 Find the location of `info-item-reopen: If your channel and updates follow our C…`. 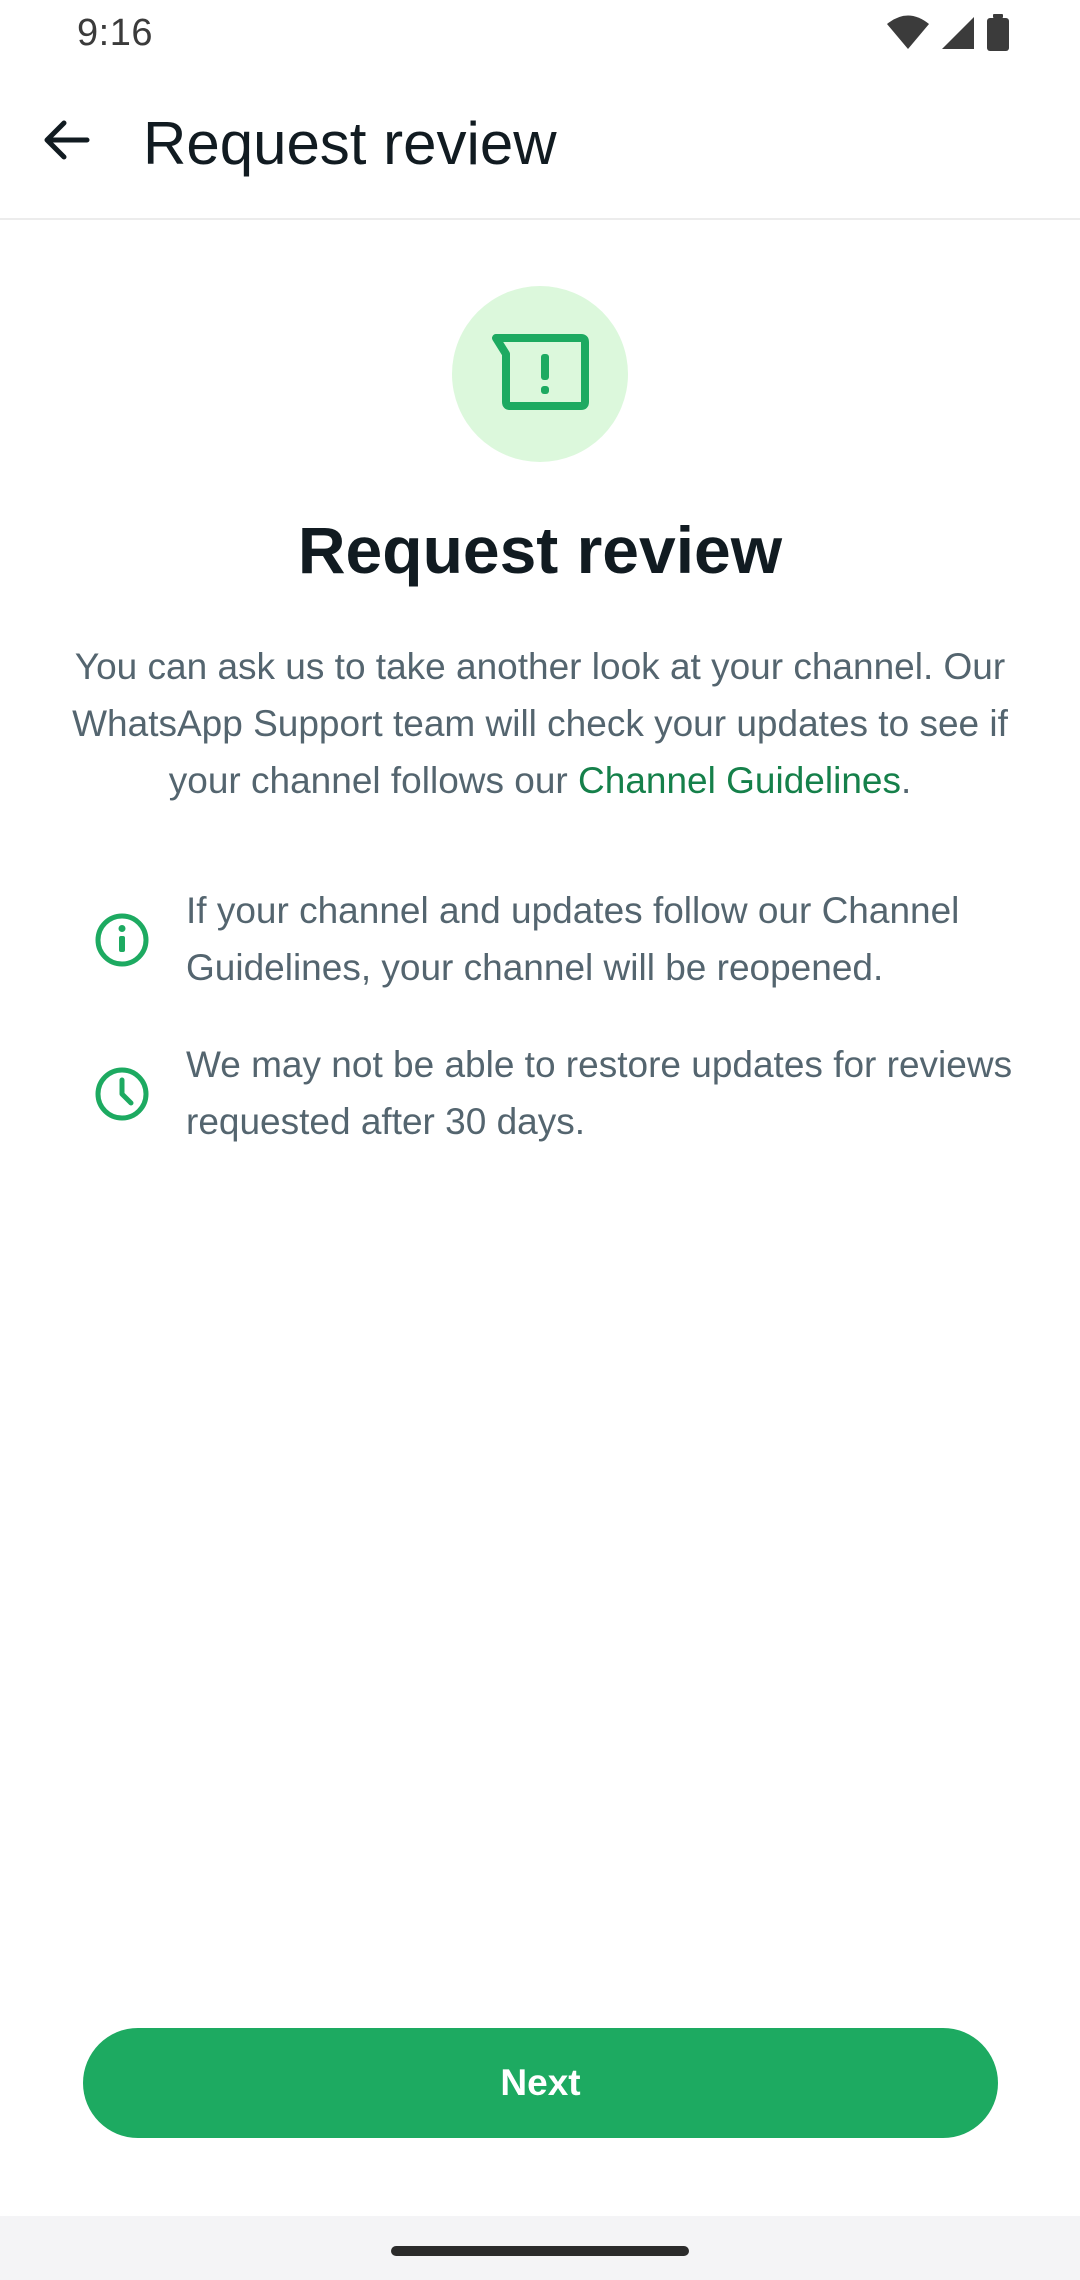

info-item-reopen: If your channel and updates follow our C… is located at coordinates (553, 939).